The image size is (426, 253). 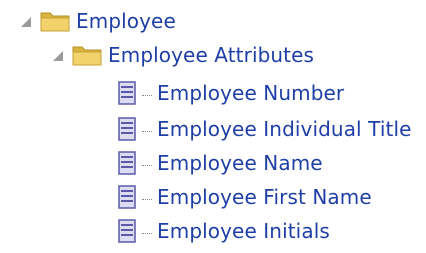 I want to click on tree-item-label: Employee Number, so click(x=251, y=93).